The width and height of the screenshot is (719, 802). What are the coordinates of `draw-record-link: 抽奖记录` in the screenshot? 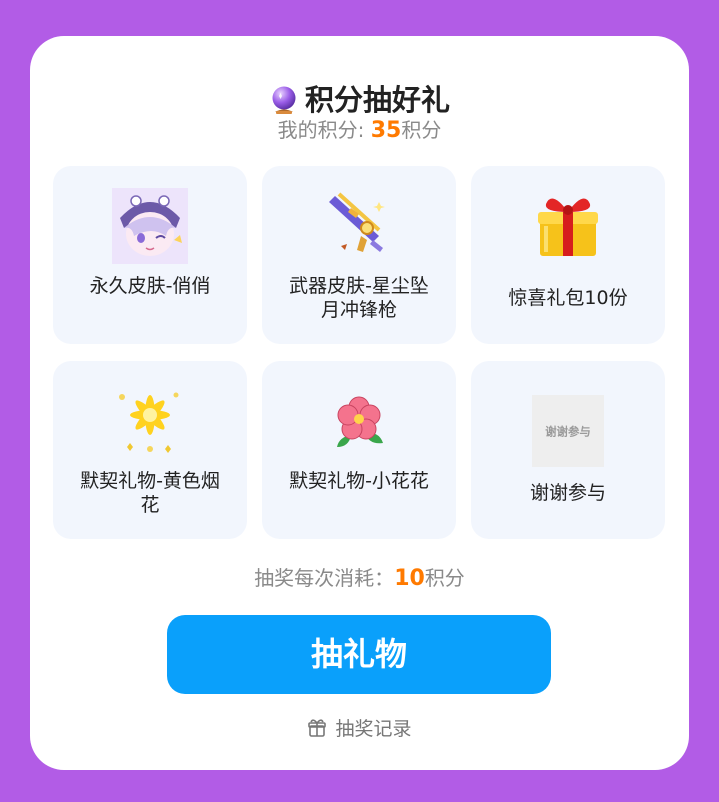 It's located at (359, 729).